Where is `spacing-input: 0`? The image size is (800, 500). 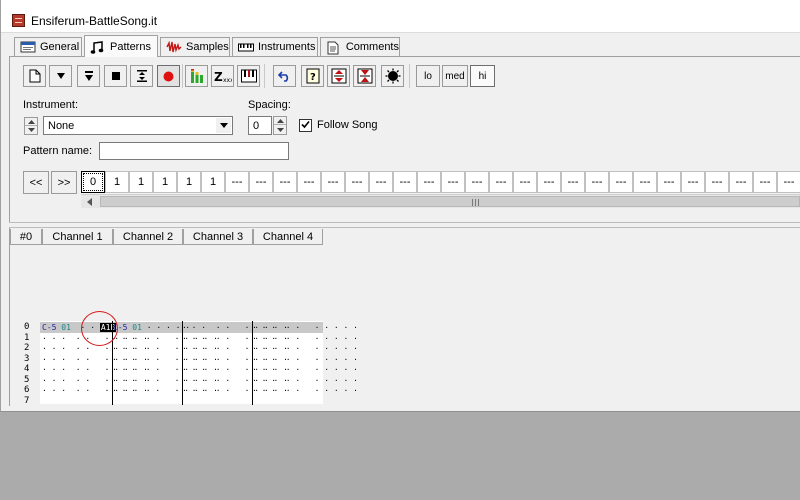
spacing-input: 0 is located at coordinates (260, 125).